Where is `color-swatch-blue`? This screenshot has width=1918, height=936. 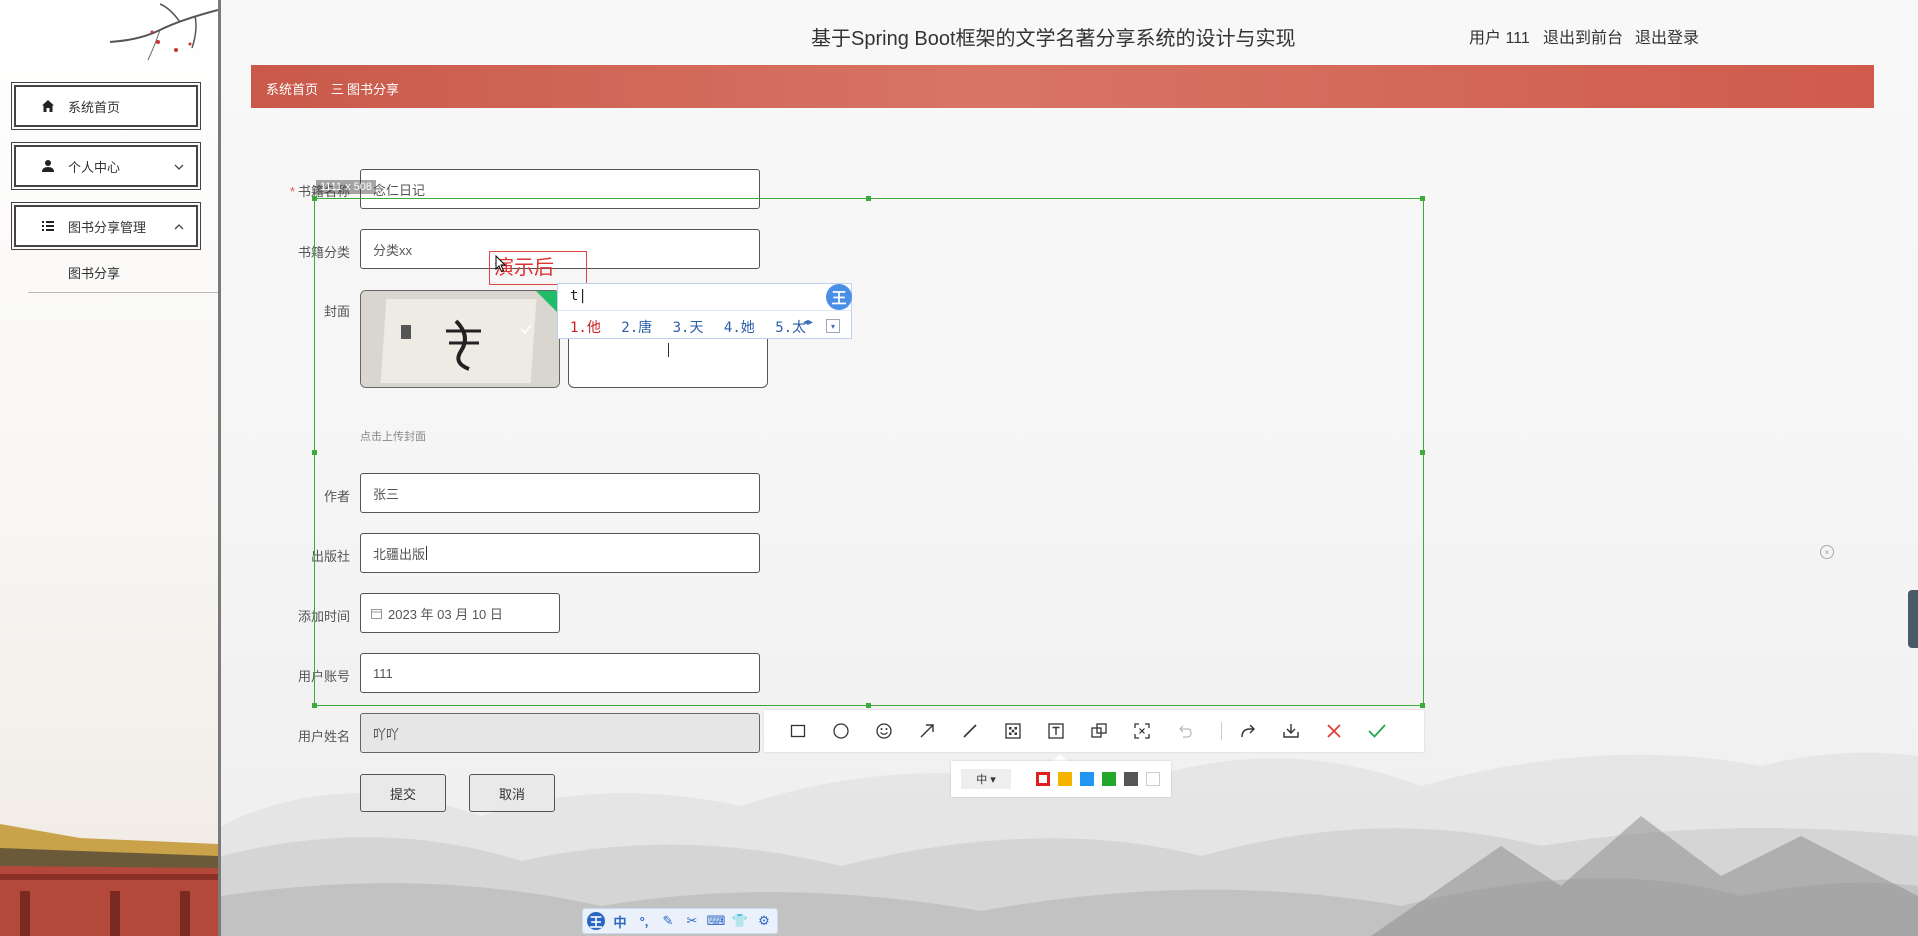
color-swatch-blue is located at coordinates (1087, 779).